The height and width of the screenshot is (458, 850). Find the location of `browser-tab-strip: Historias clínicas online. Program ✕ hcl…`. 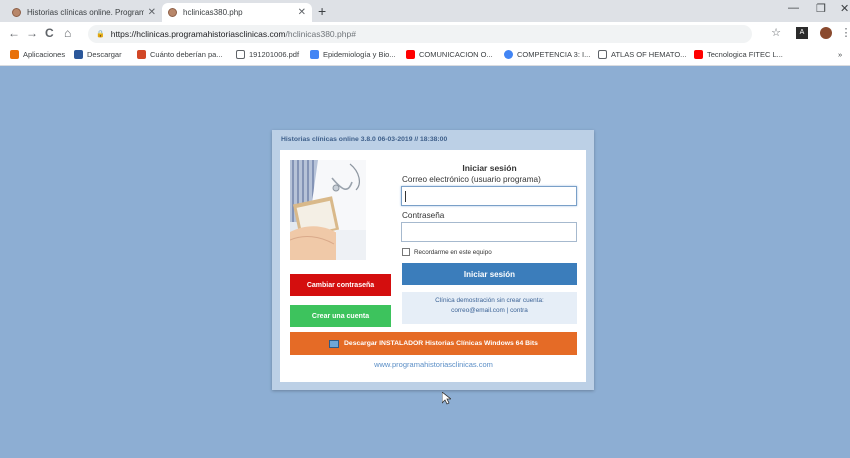

browser-tab-strip: Historias clínicas online. Program ✕ hcl… is located at coordinates (425, 11).